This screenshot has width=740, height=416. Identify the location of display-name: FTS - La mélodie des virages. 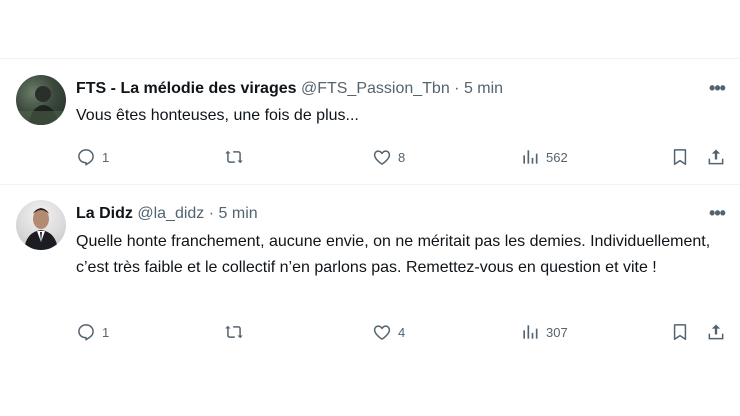
(186, 88).